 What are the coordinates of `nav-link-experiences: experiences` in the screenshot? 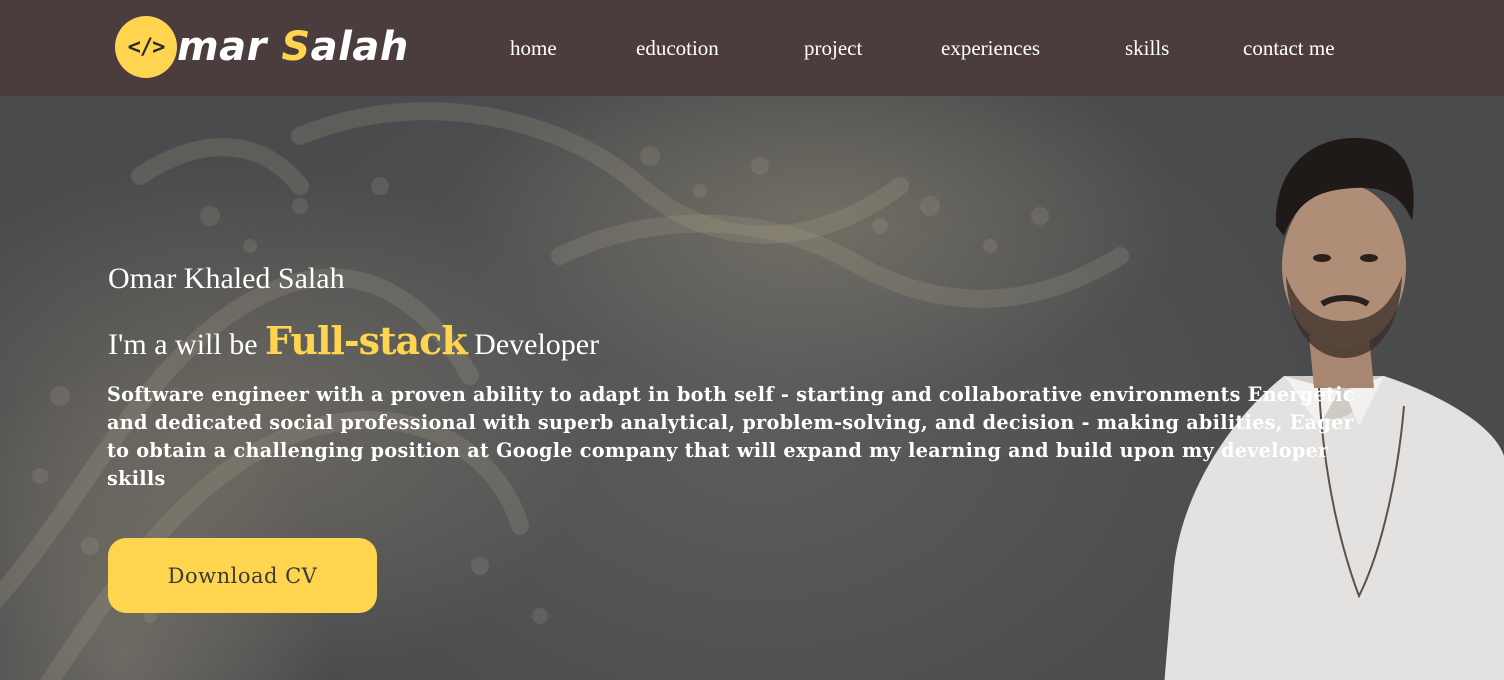 It's located at (990, 48).